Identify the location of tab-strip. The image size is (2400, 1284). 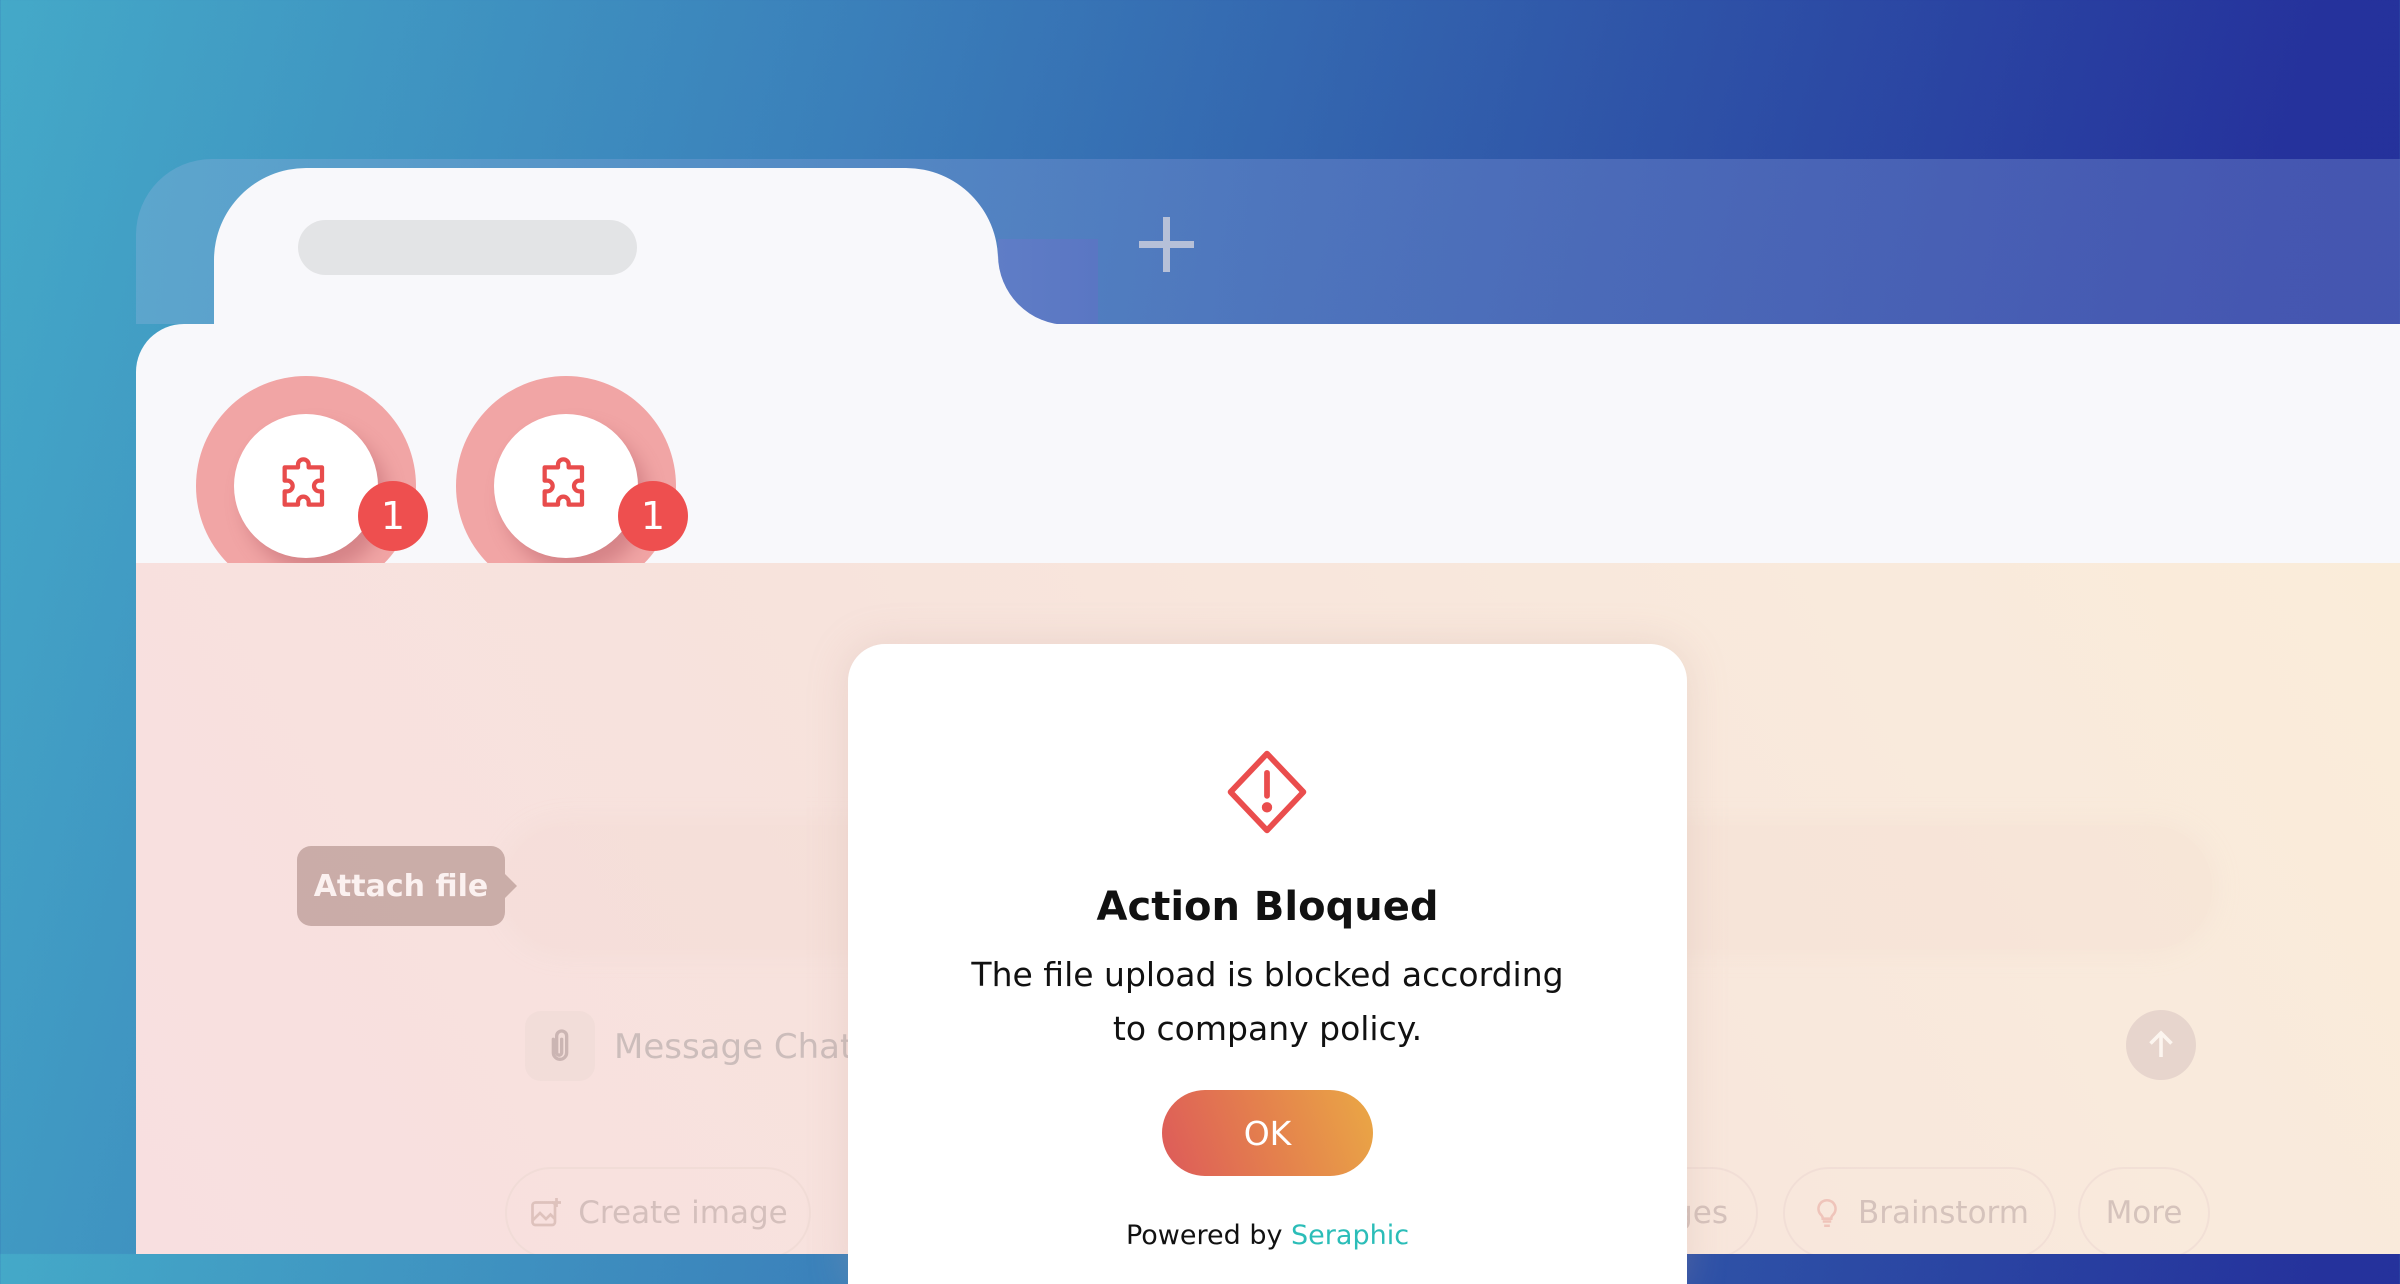
(1268, 248).